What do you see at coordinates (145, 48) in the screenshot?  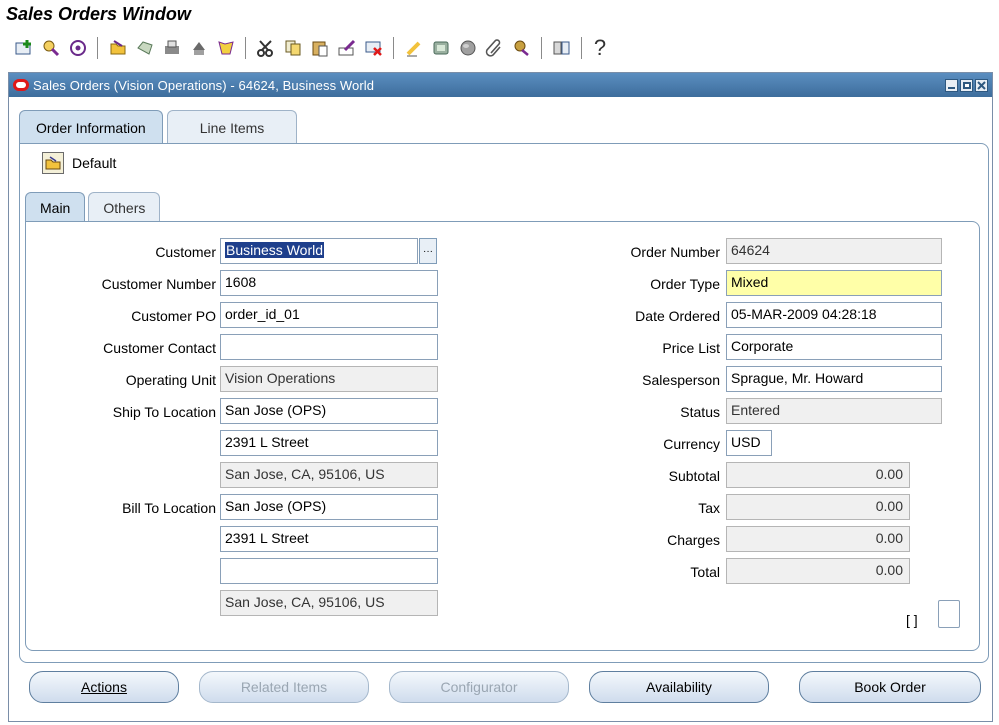 I see `save-icon` at bounding box center [145, 48].